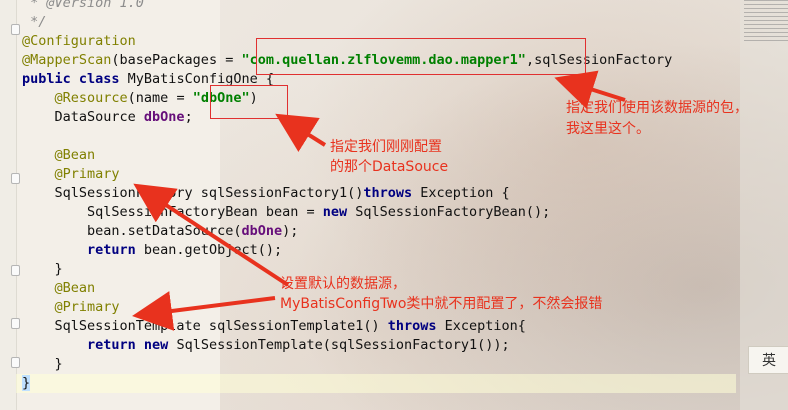 The image size is (788, 410). I want to click on datasource-note-line1: 指定我们刚刚配置, so click(386, 147).